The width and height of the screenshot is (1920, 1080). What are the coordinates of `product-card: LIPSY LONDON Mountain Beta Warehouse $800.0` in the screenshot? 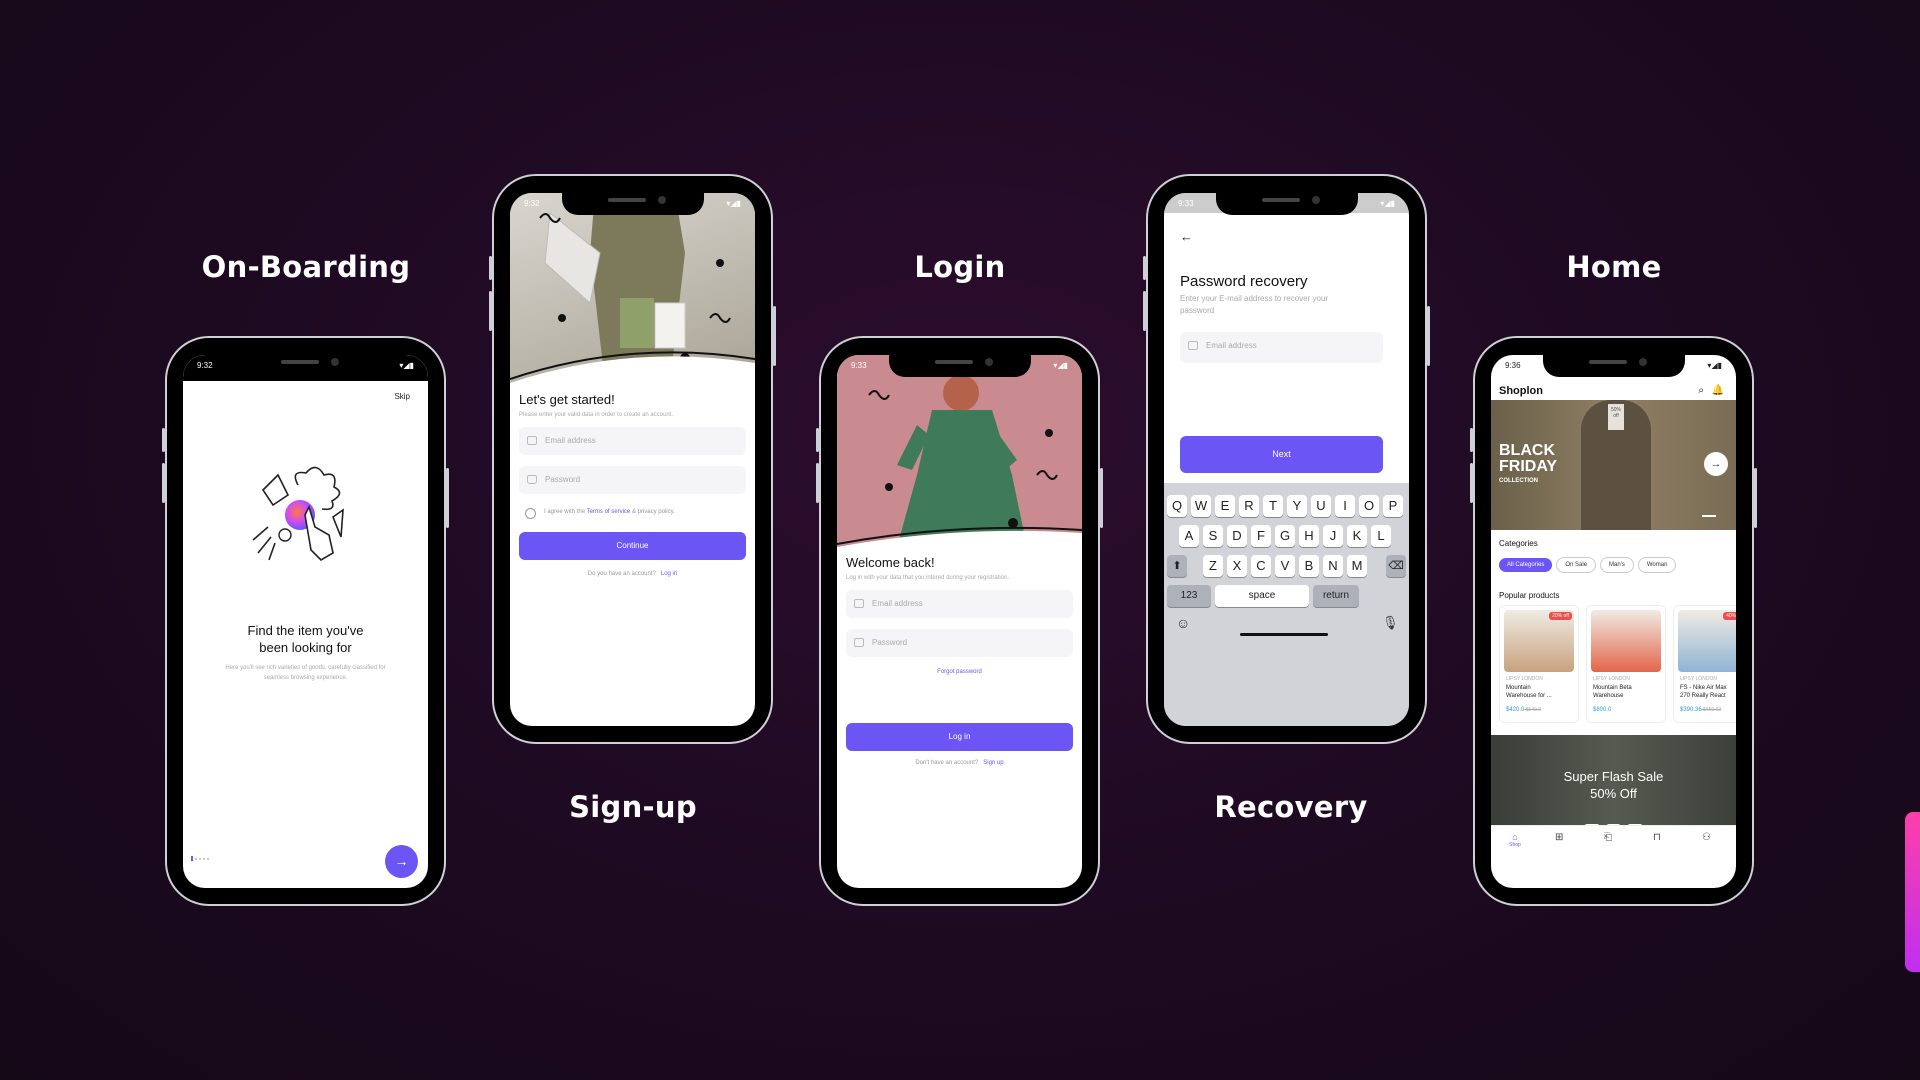 It's located at (1626, 664).